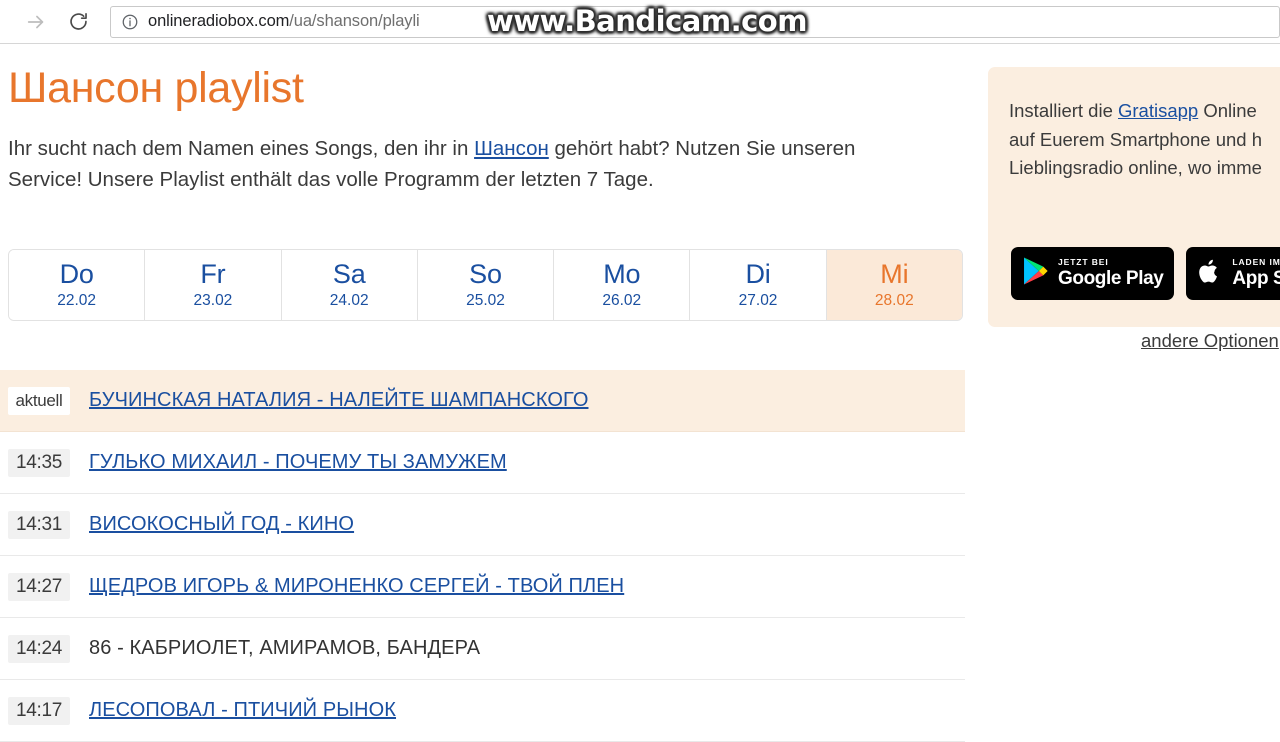  What do you see at coordinates (338, 400) in the screenshot?
I see `playlist-track-title: БУЧИНСКАЯ НАТАЛИЯ - НАЛЕЙТЕ ШАМПАНСКОГО` at bounding box center [338, 400].